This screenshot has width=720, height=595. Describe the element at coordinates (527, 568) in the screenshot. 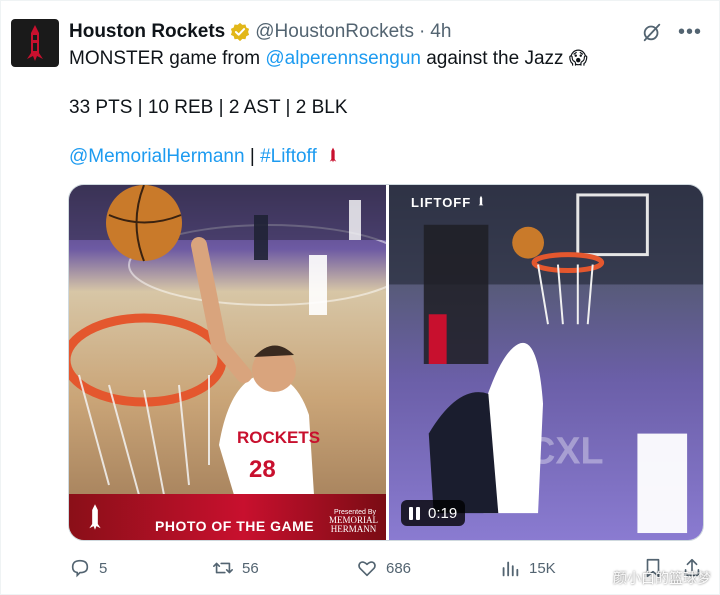

I see `views-button: 15K` at that location.